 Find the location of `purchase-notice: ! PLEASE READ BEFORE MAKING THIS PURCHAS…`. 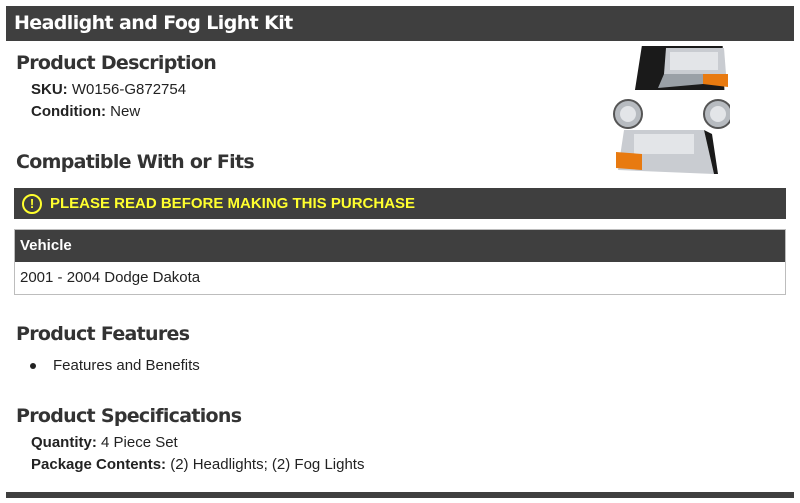

purchase-notice: ! PLEASE READ BEFORE MAKING THIS PURCHAS… is located at coordinates (400, 203).